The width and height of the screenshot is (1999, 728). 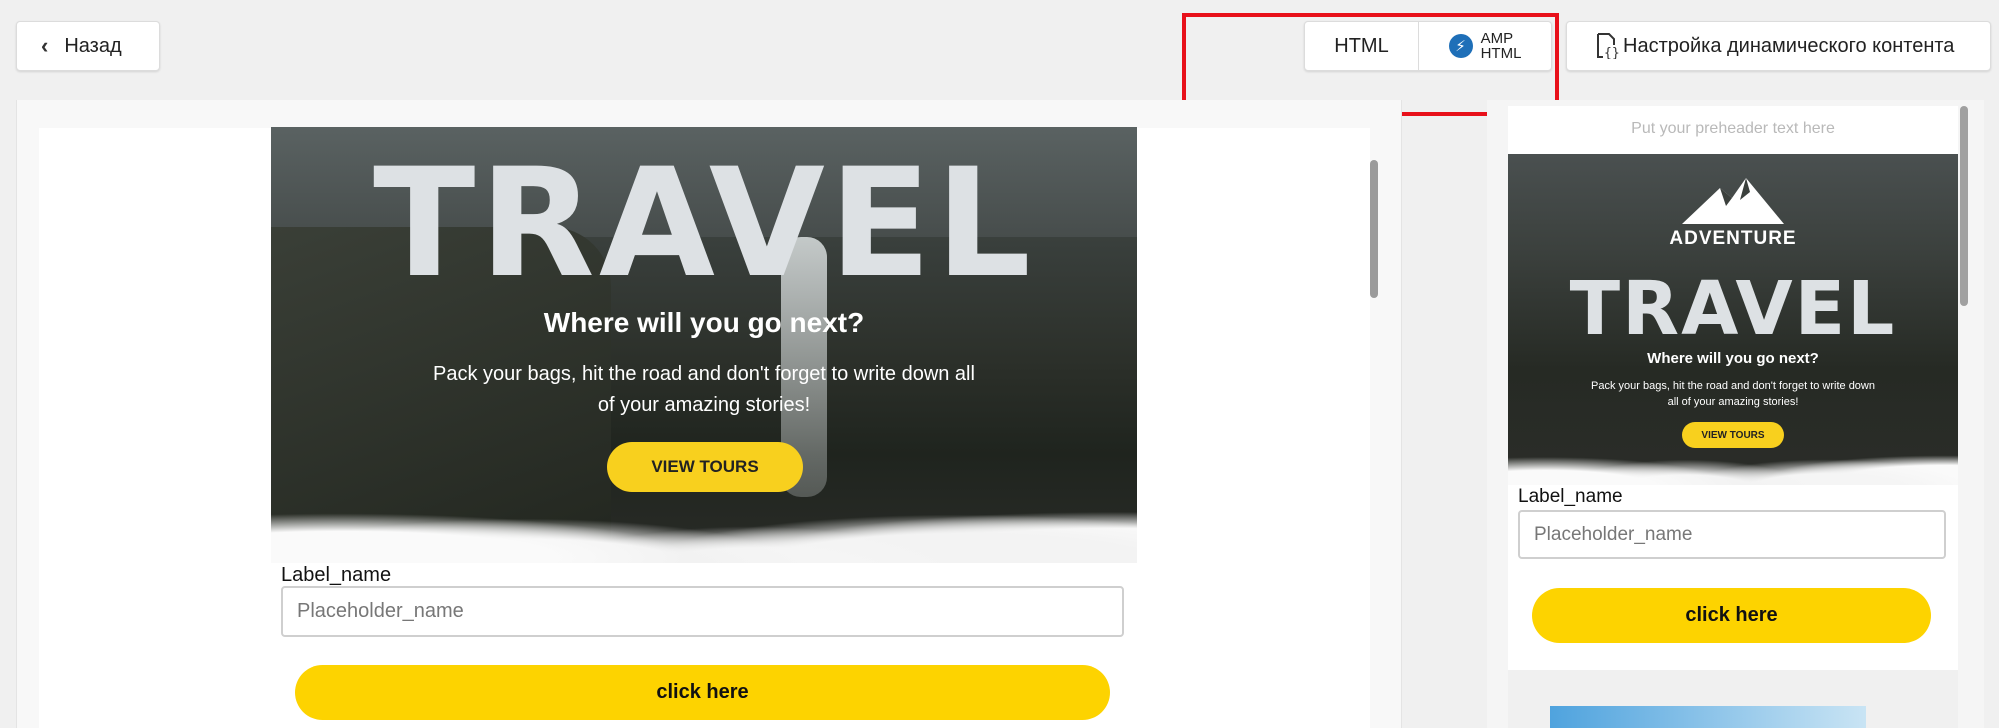 What do you see at coordinates (702, 611) in the screenshot?
I see `name-input: Placeholder_name` at bounding box center [702, 611].